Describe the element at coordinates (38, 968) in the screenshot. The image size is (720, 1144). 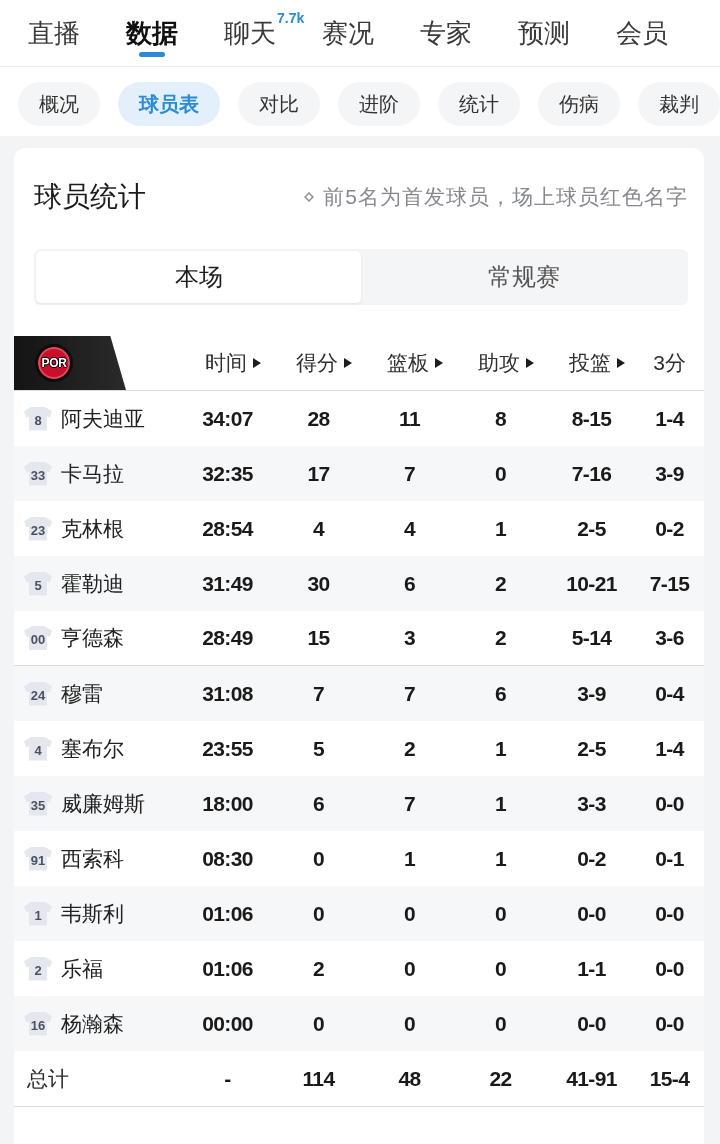
I see `jersey-number: 2` at that location.